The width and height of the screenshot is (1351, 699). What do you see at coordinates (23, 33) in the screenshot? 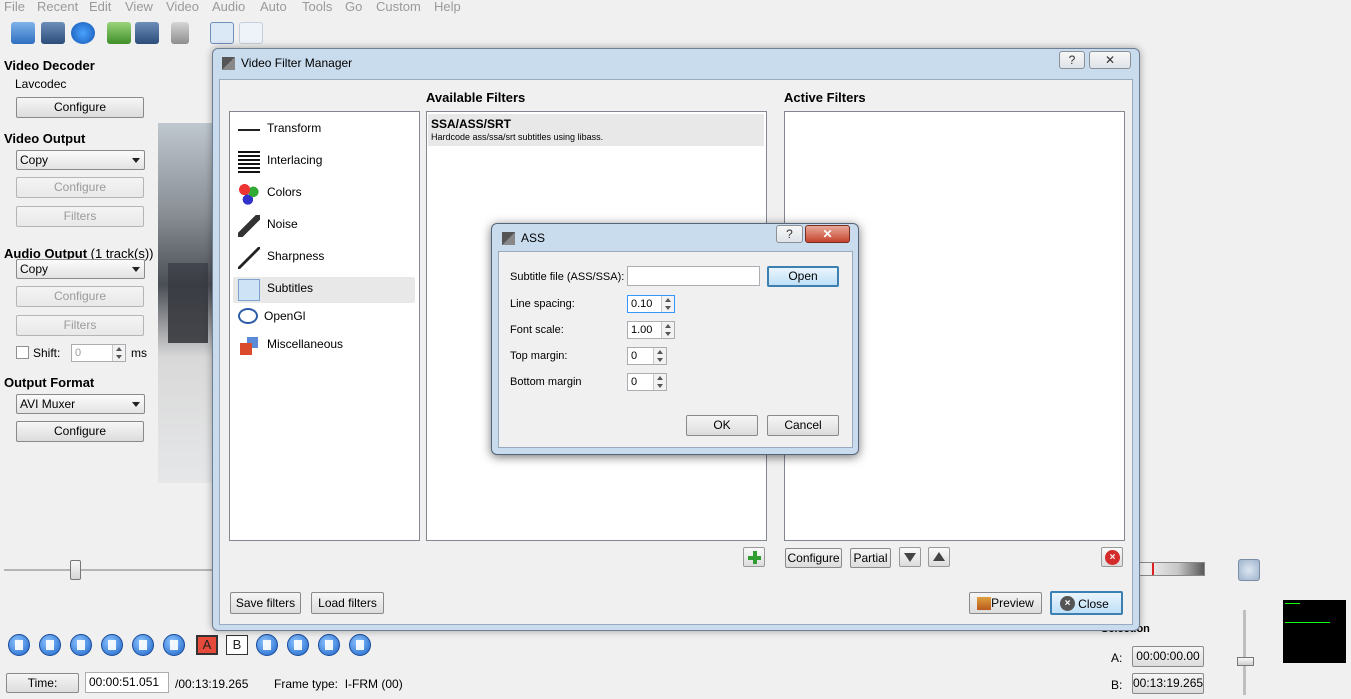
I see `open-folder-icon` at bounding box center [23, 33].